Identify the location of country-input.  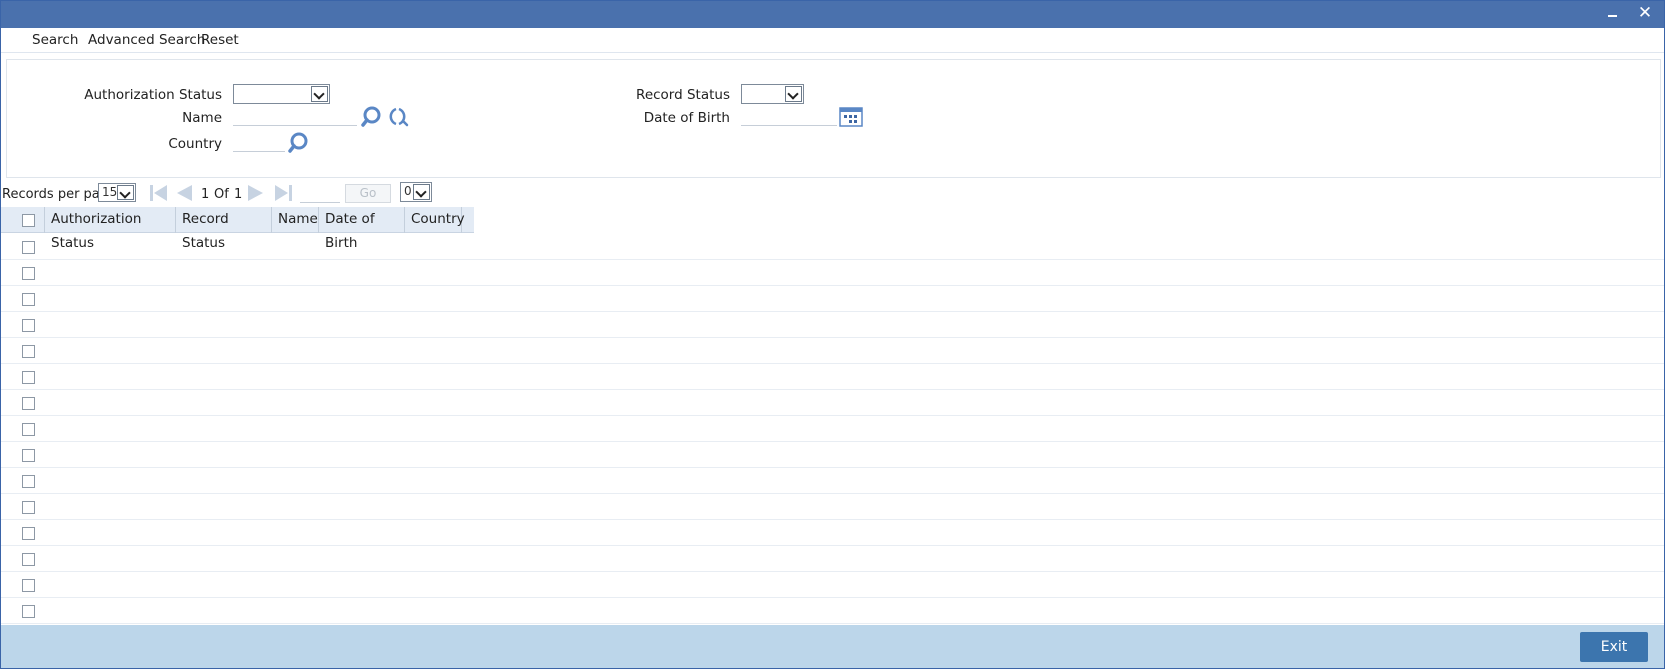
(259, 142).